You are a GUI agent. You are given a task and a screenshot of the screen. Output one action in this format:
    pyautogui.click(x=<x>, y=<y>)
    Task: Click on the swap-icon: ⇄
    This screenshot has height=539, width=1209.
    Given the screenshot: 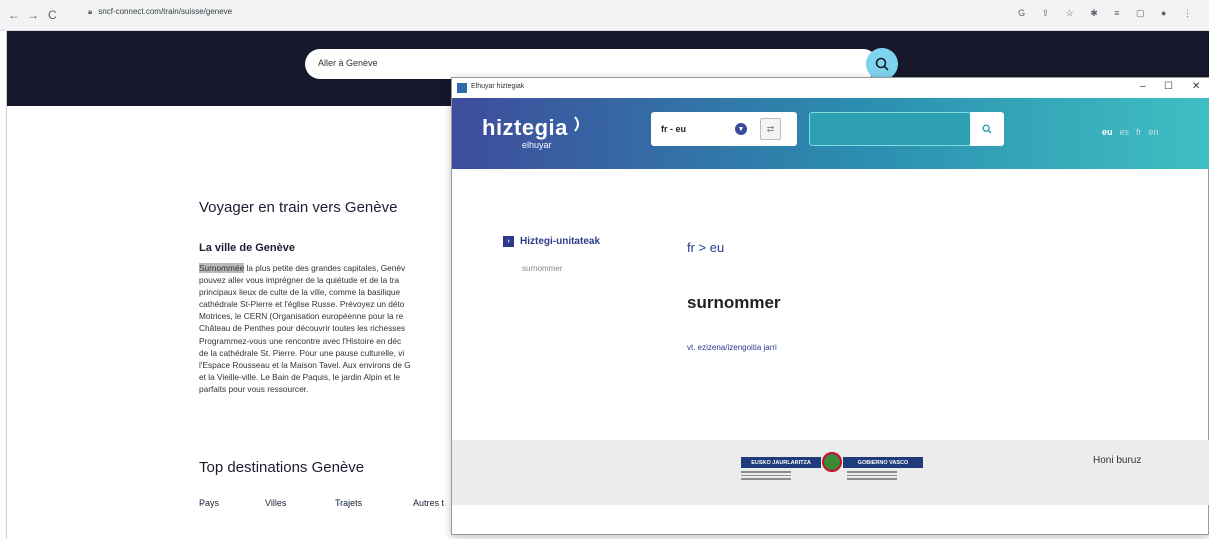 What is the action you would take?
    pyautogui.click(x=770, y=128)
    